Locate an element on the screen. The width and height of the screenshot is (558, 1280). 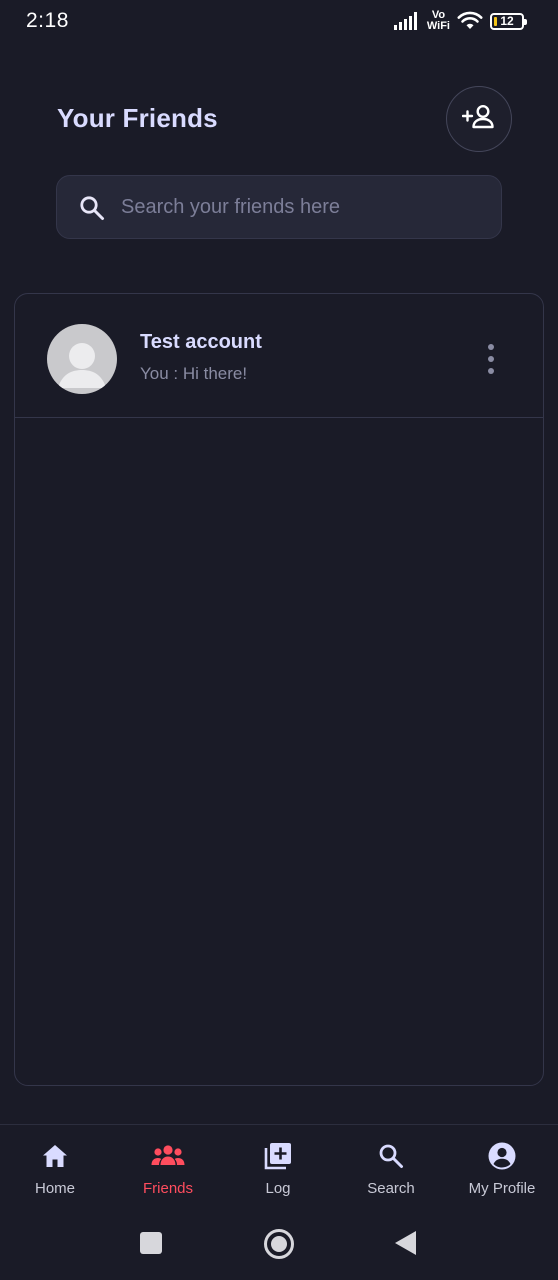
battery-icon: 12 is located at coordinates (508, 21).